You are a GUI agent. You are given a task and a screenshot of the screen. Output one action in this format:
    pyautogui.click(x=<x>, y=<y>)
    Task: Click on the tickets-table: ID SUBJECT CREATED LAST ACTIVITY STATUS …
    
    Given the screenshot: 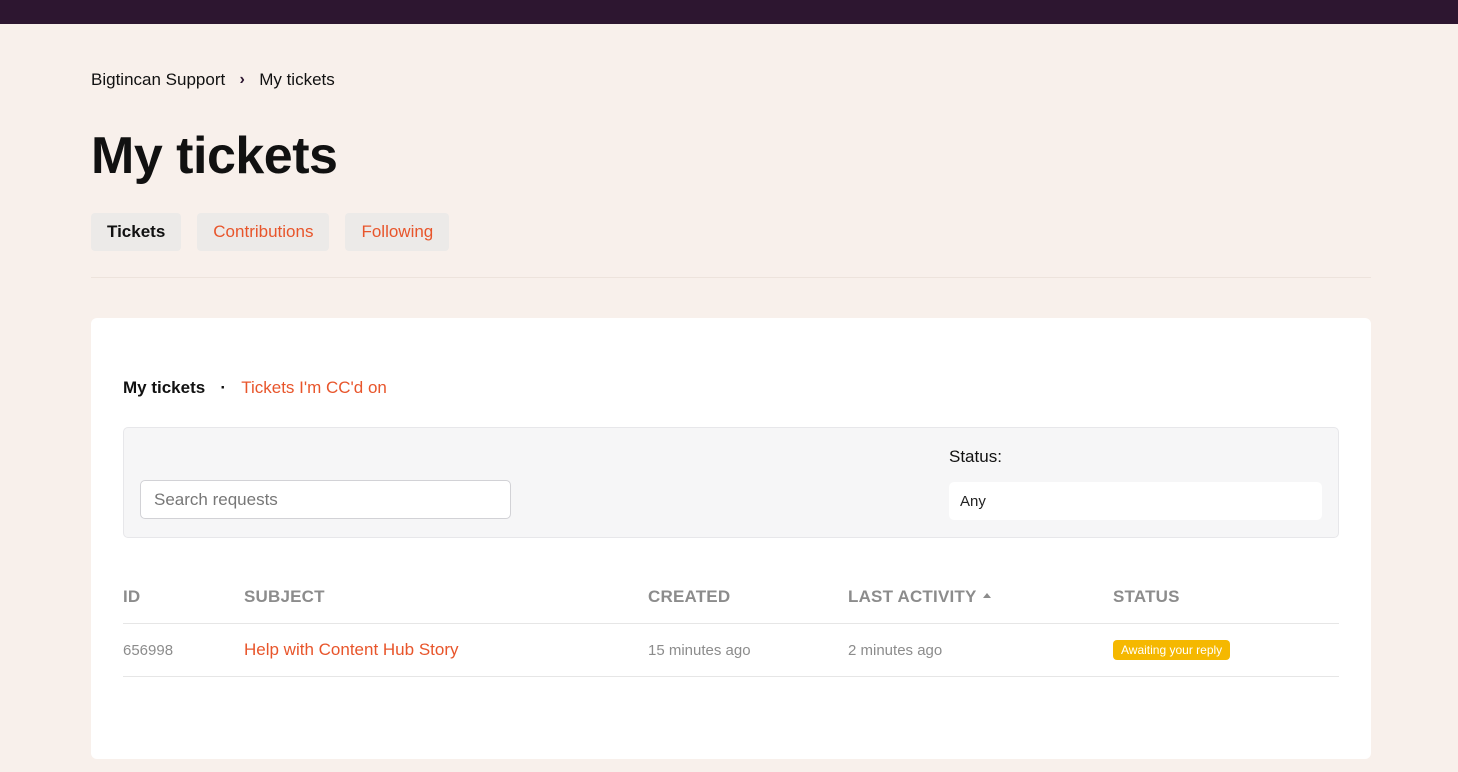 What is the action you would take?
    pyautogui.click(x=731, y=624)
    